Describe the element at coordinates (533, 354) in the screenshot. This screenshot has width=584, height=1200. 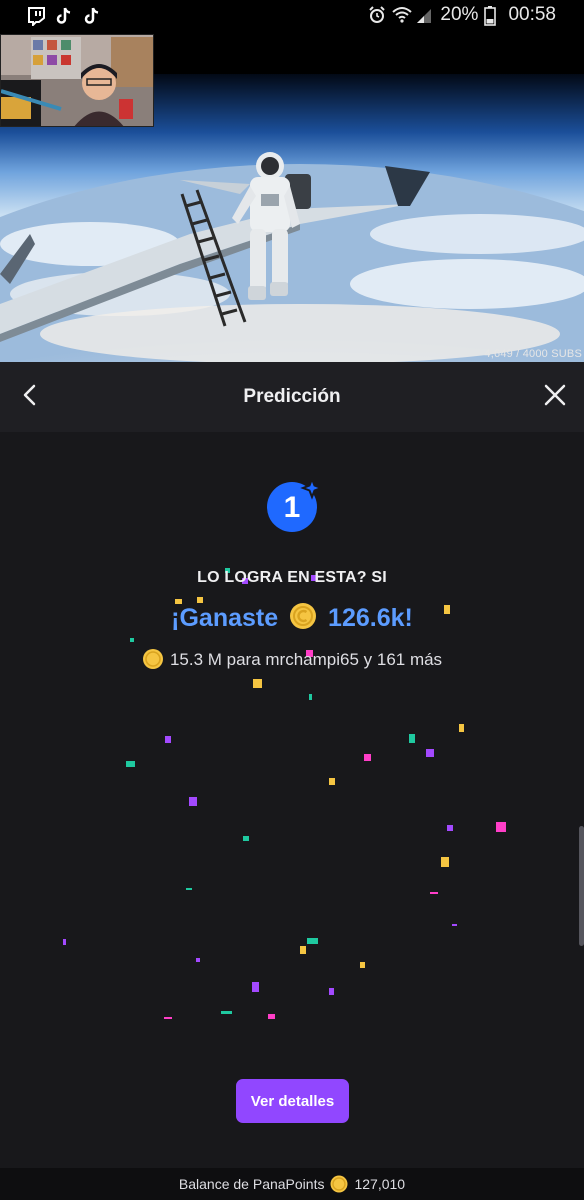
I see `subs-counter: 4,649 / 4000 SUBS` at that location.